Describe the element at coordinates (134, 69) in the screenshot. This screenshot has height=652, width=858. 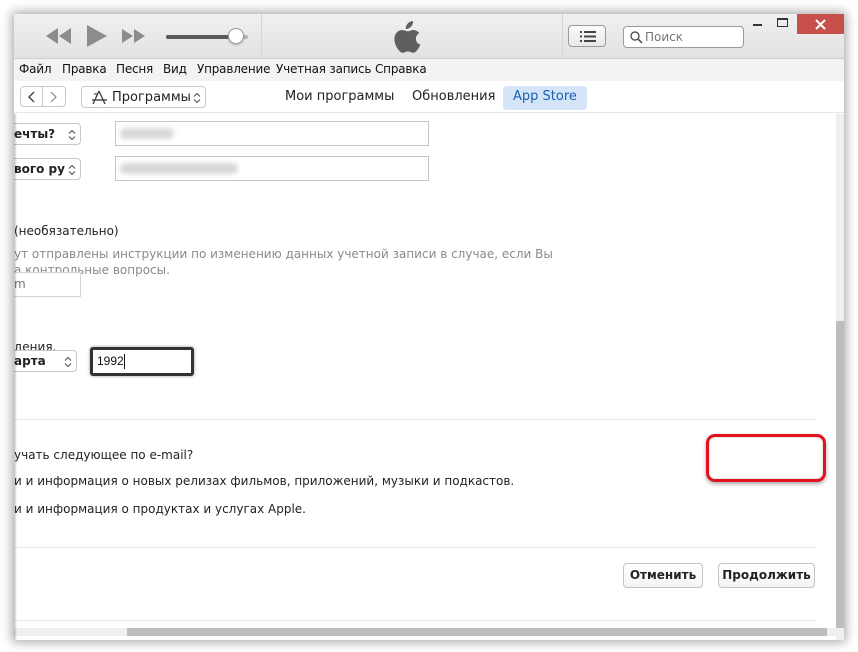
I see `menu-song: Песня` at that location.